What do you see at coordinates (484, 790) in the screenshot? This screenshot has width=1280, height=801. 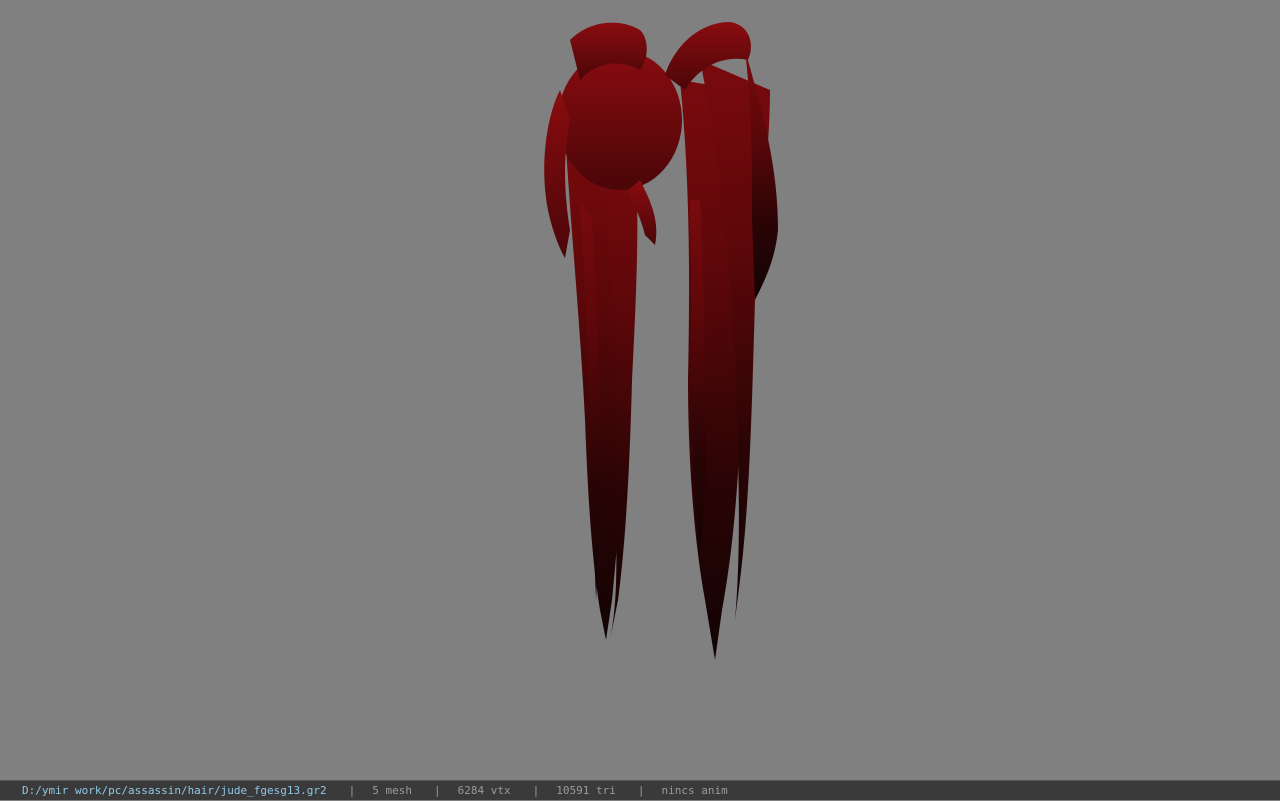 I see `vertex-count: 6284 vtx` at bounding box center [484, 790].